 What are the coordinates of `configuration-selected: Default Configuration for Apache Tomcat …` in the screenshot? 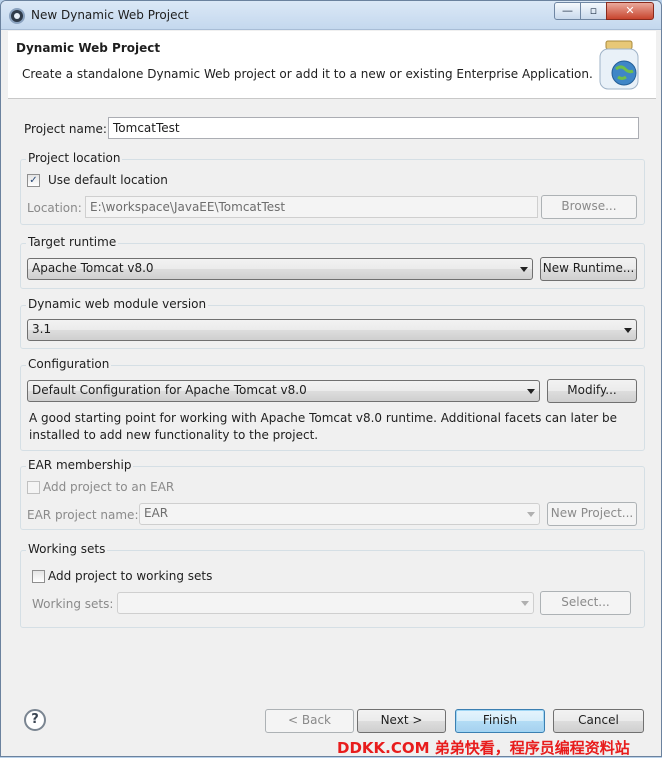 It's located at (169, 390).